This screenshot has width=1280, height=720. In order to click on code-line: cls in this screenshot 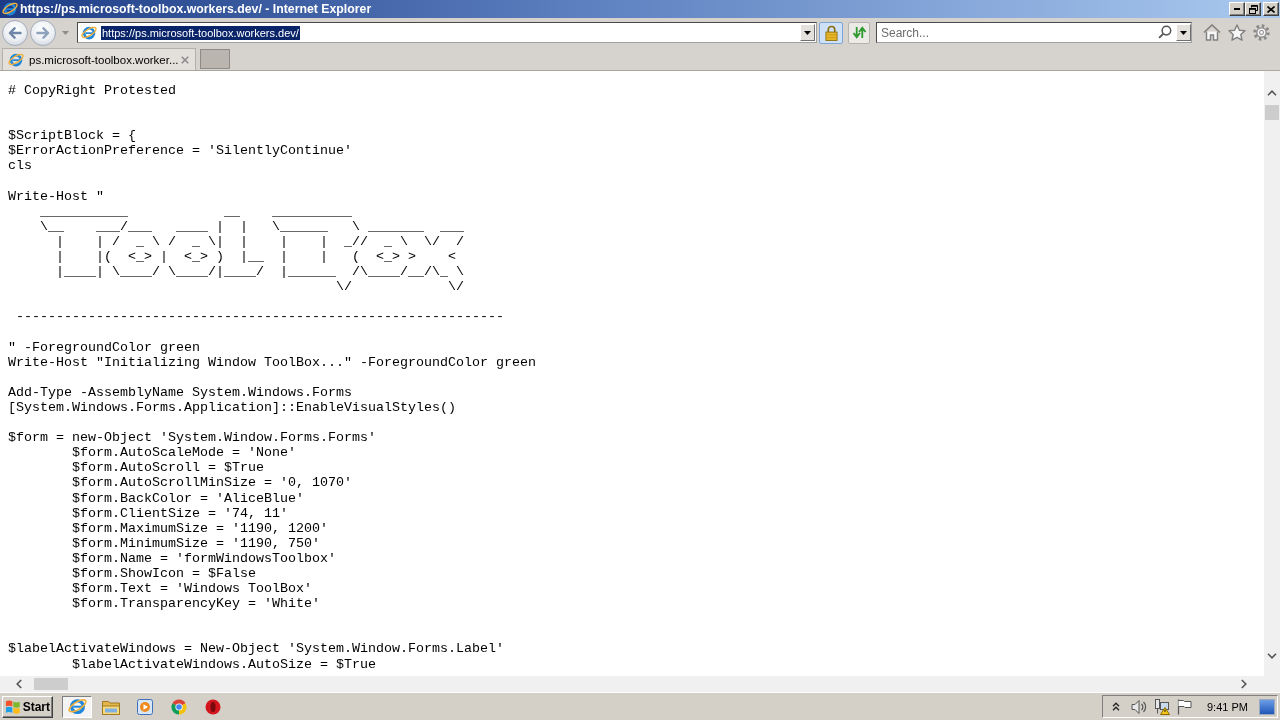, I will do `click(20, 166)`.